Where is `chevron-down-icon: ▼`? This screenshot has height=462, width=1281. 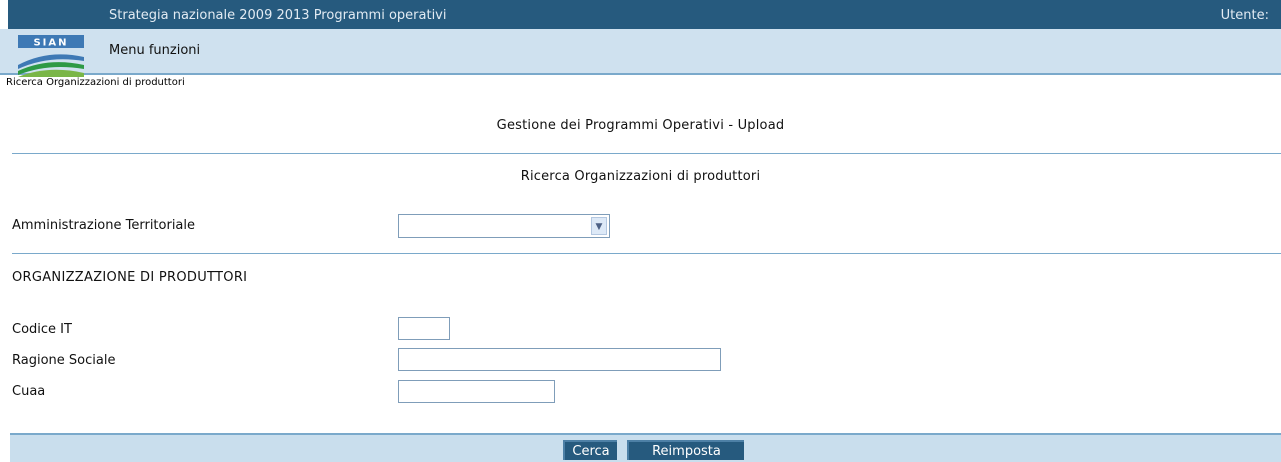
chevron-down-icon: ▼ is located at coordinates (599, 226).